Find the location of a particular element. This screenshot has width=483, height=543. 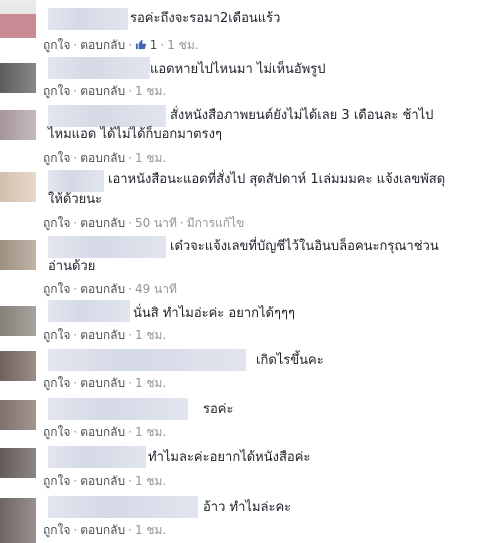

comment-time: 49 นาที is located at coordinates (156, 289).